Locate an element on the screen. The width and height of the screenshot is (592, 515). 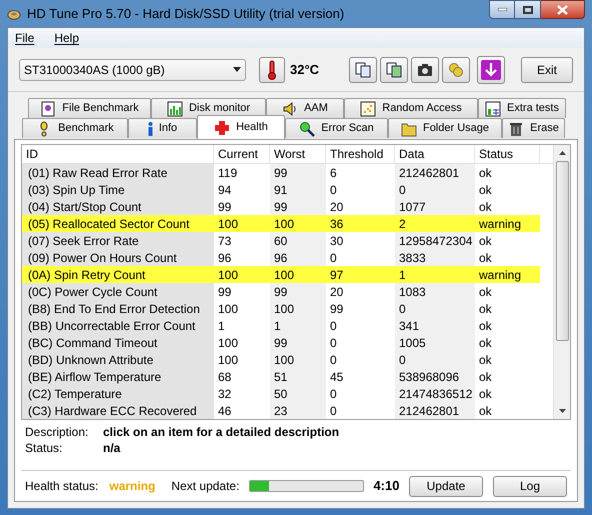
table-cell-text: (05) Reallocated Sector Count is located at coordinates (108, 224).